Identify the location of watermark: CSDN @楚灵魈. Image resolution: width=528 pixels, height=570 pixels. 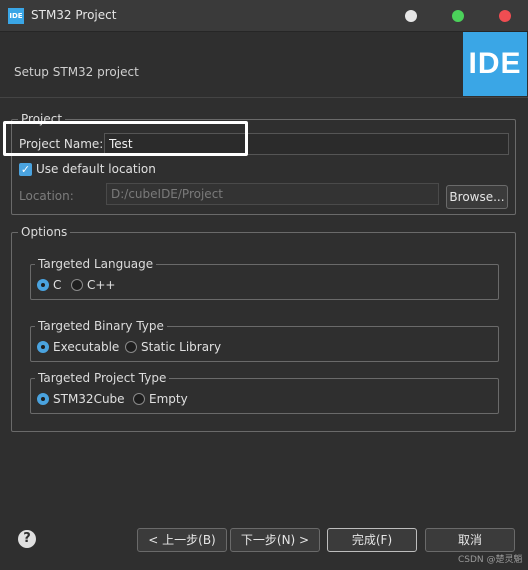
(490, 560).